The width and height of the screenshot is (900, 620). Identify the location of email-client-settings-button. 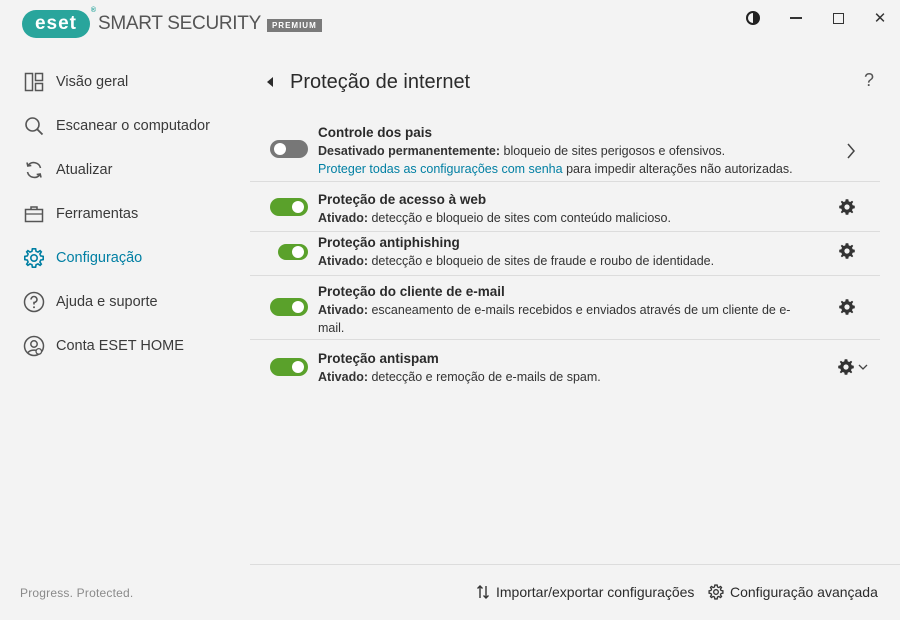
(847, 307).